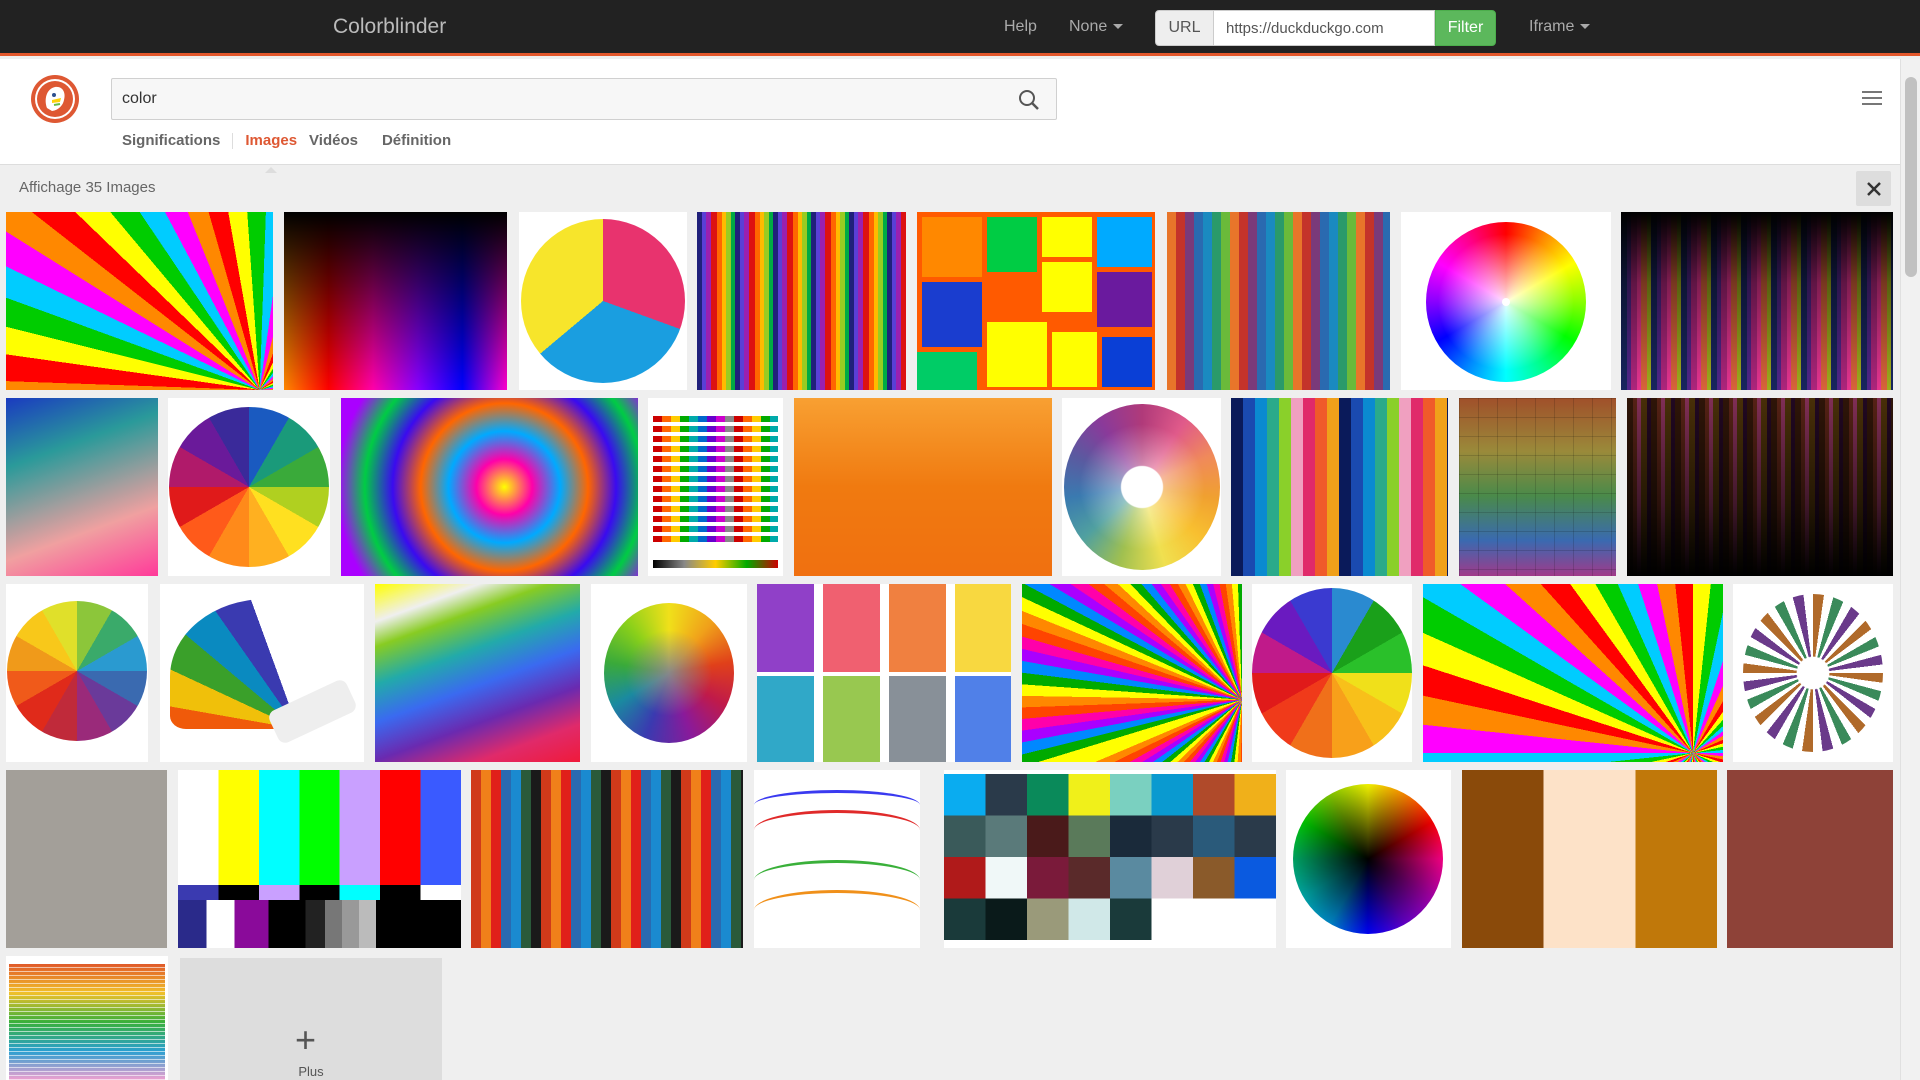  I want to click on more-images-label: Plus, so click(311, 1071).